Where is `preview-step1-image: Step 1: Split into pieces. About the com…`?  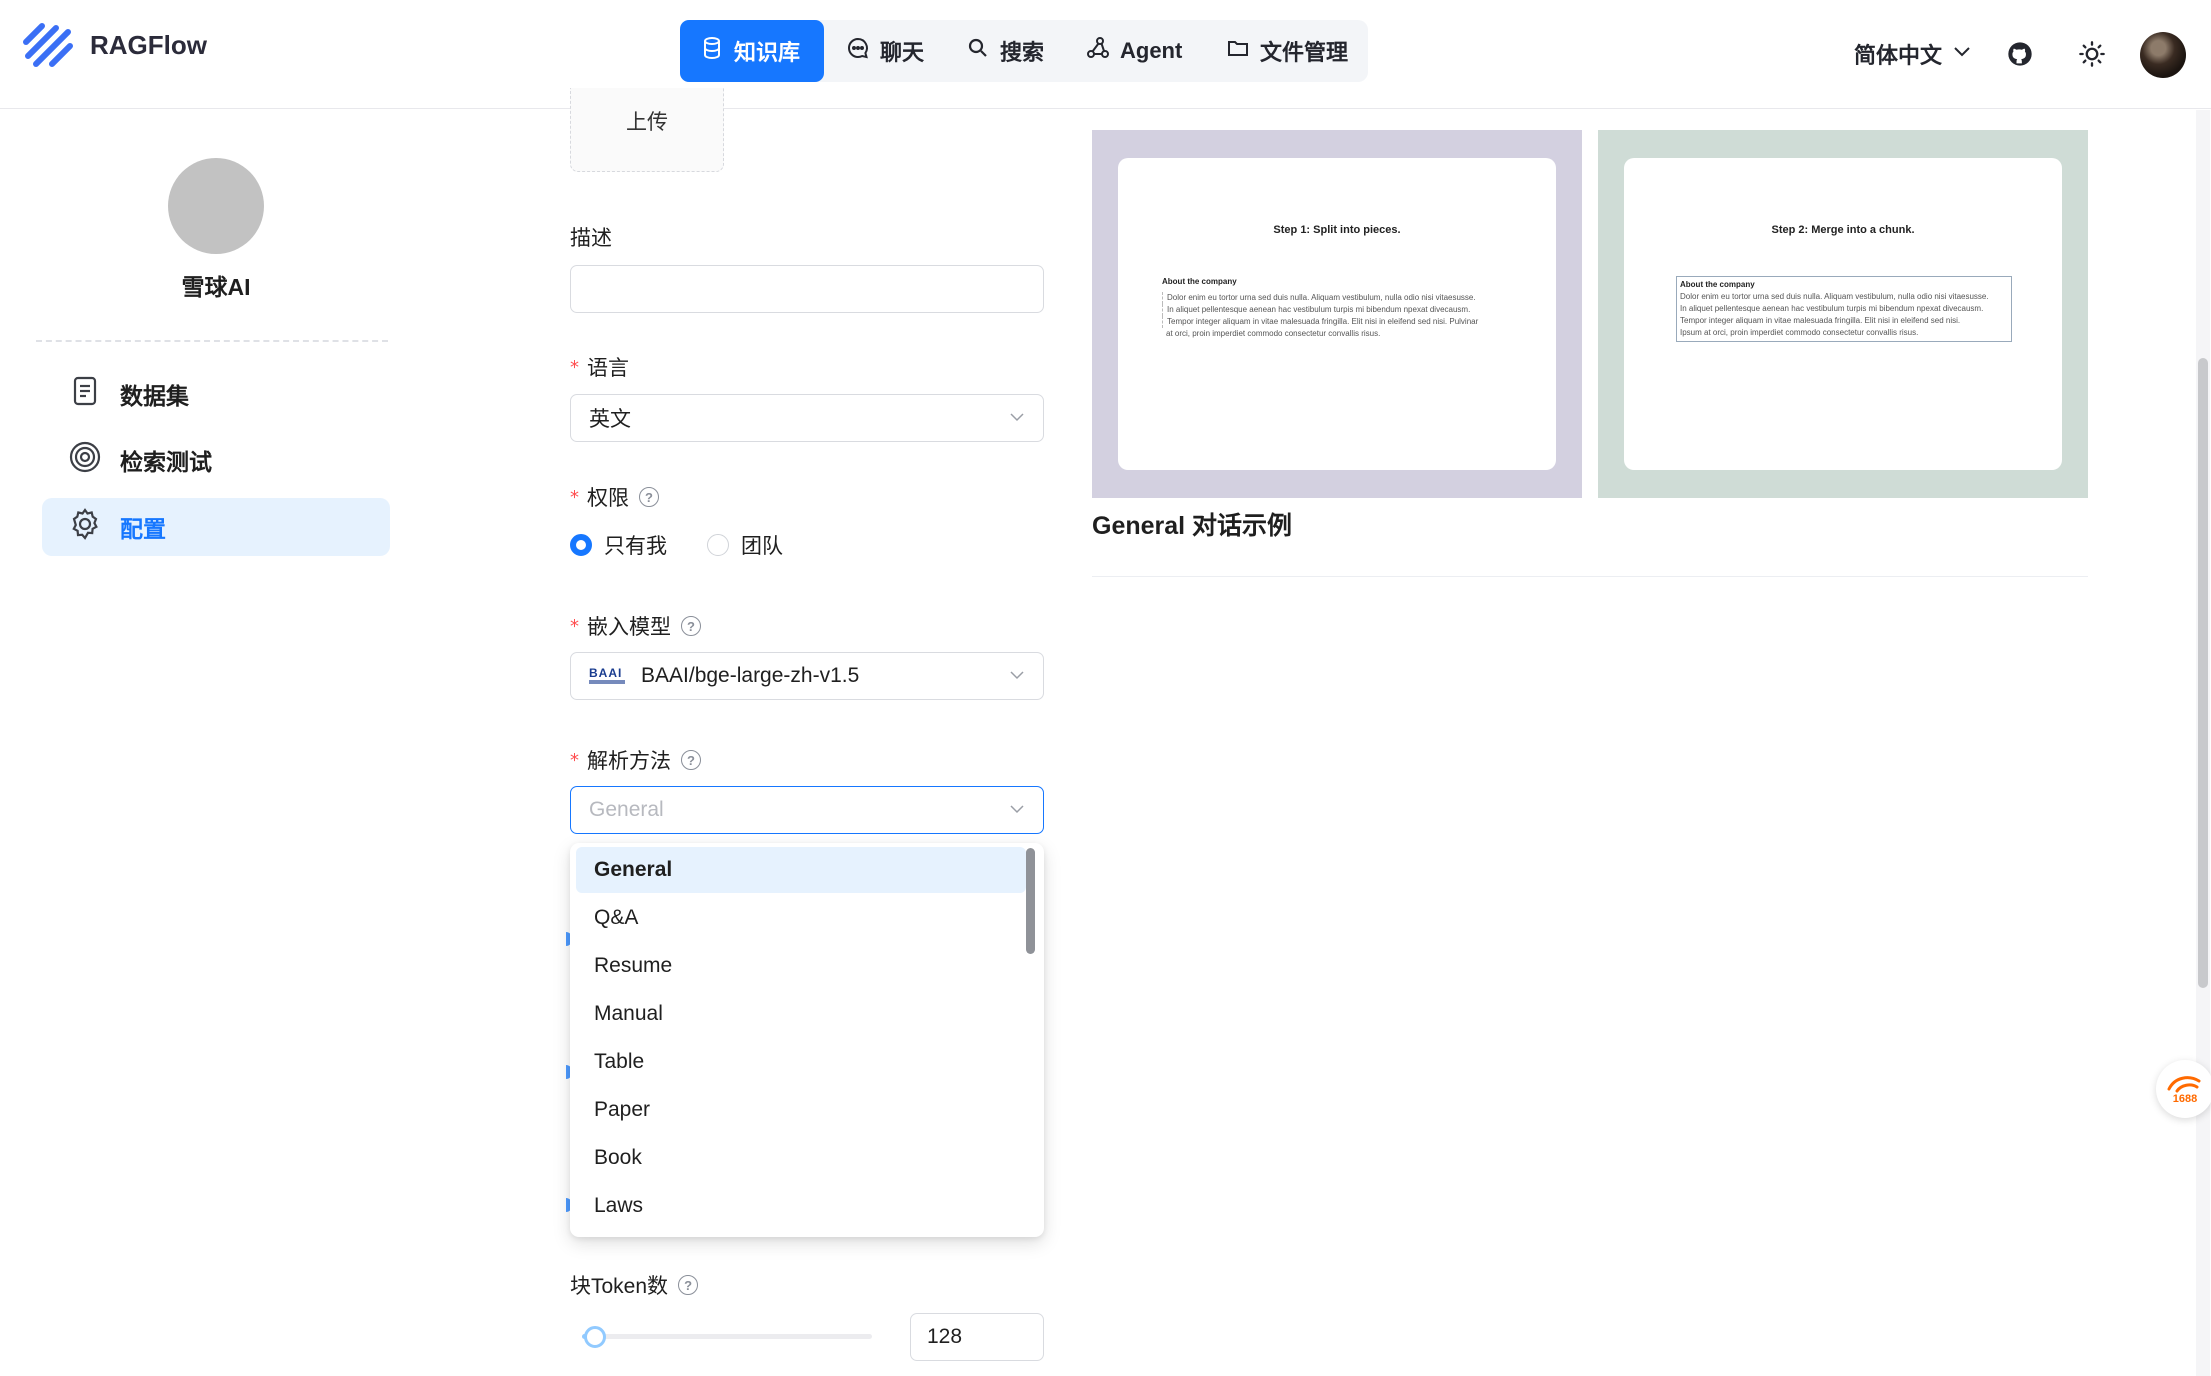 preview-step1-image: Step 1: Split into pieces. About the com… is located at coordinates (1337, 314).